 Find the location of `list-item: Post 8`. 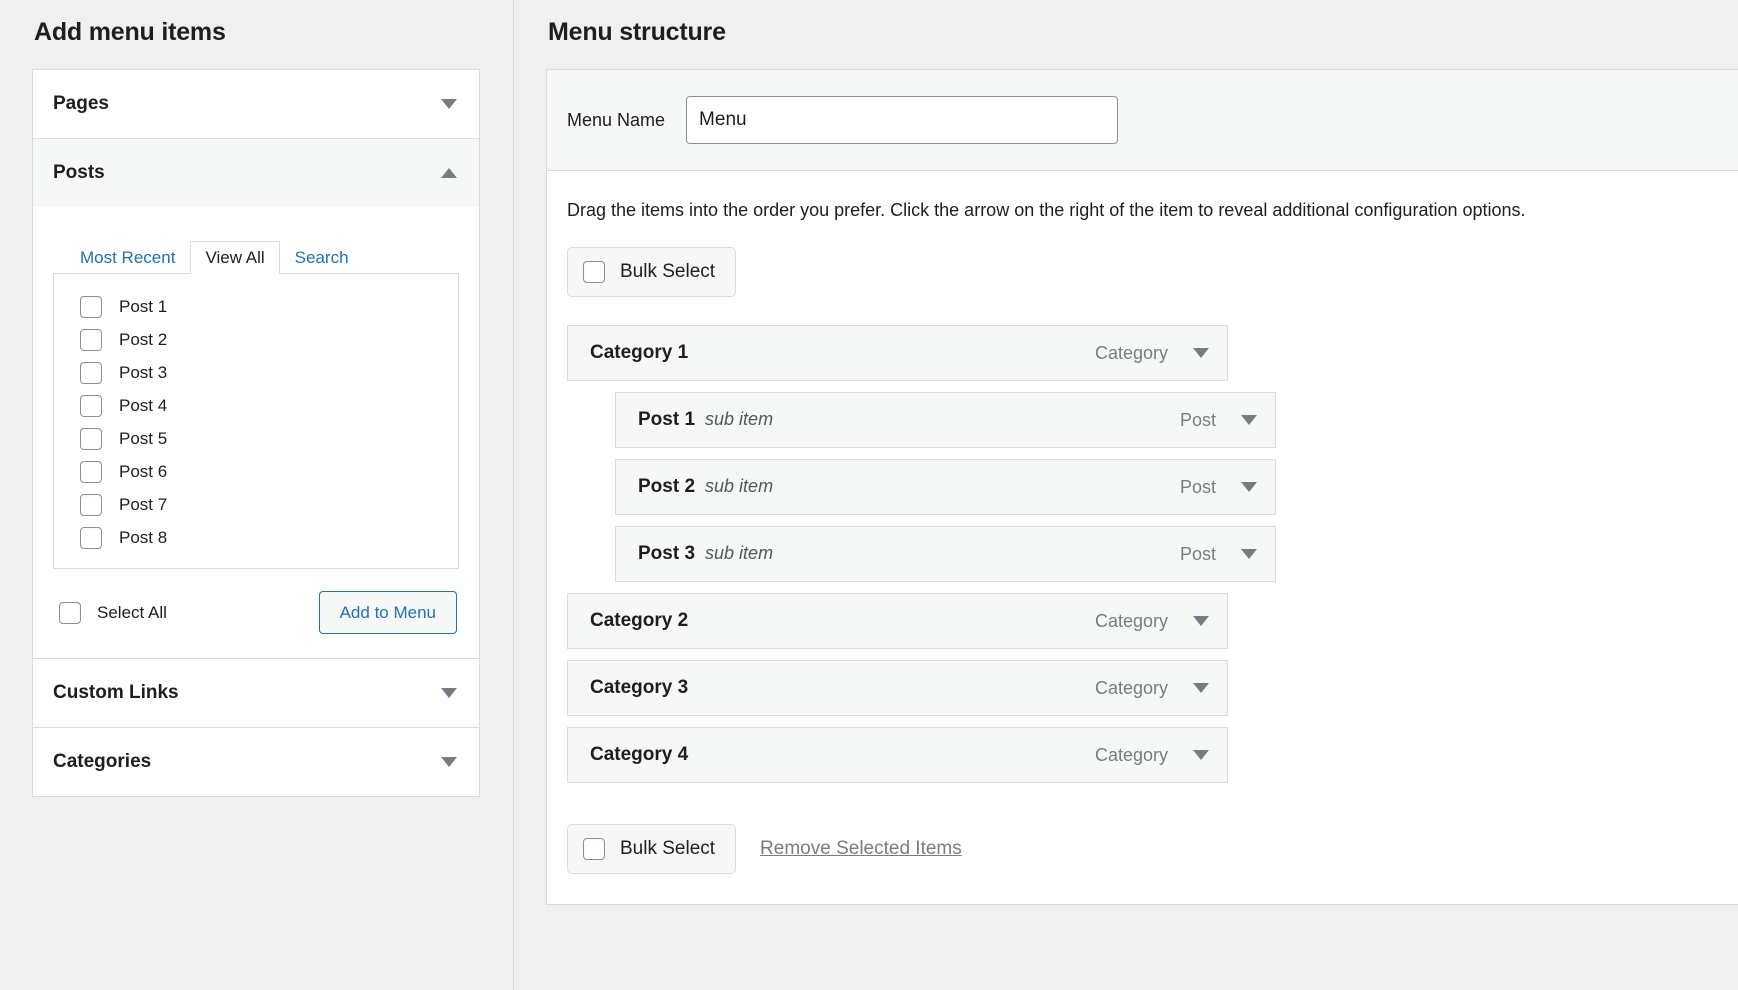

list-item: Post 8 is located at coordinates (256, 537).